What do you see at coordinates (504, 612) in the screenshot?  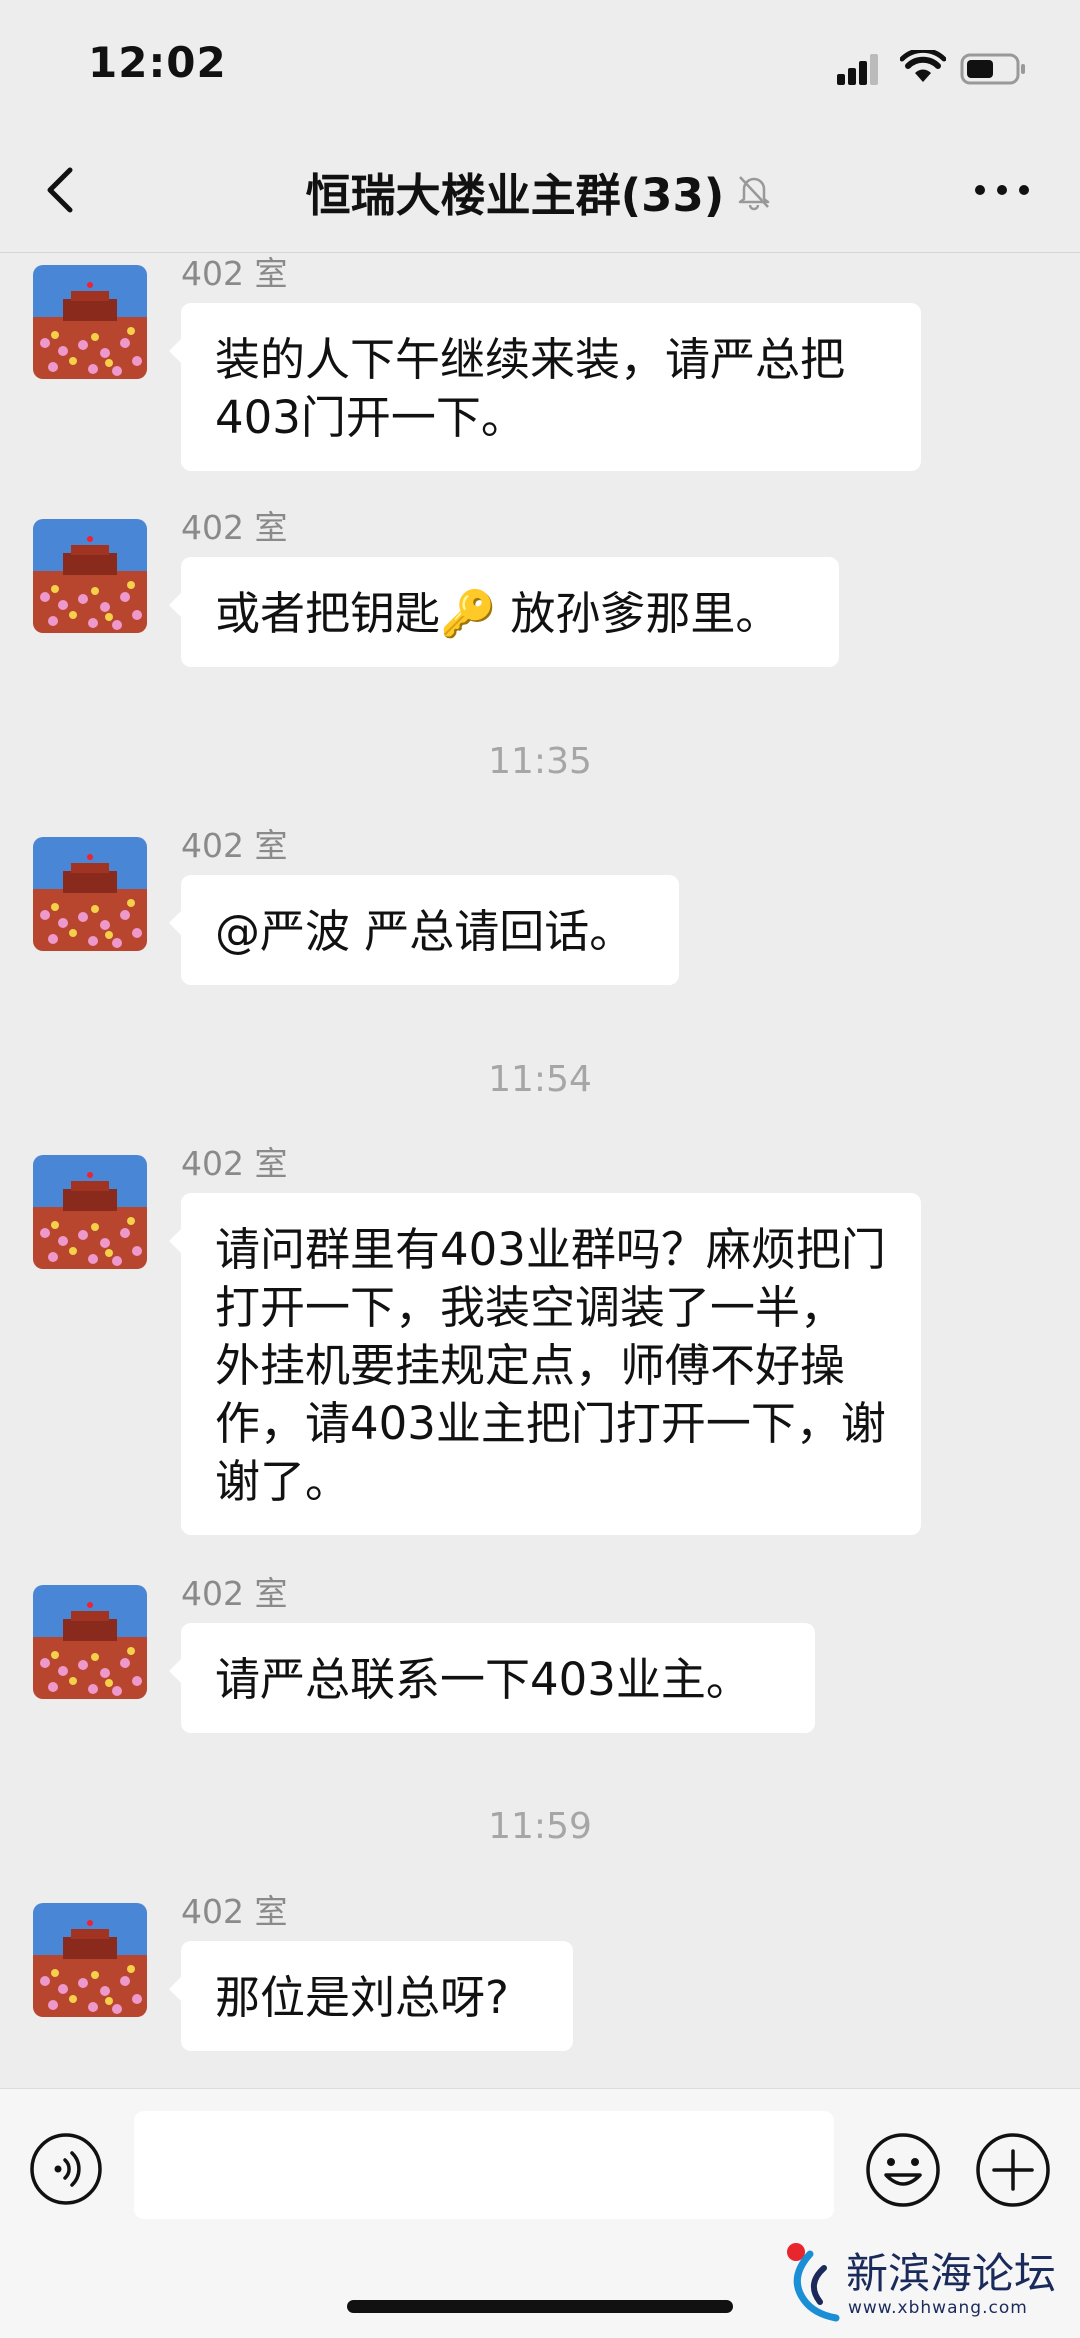 I see `message-bubble: 或者把钥匙🔑 放孙爹那里。` at bounding box center [504, 612].